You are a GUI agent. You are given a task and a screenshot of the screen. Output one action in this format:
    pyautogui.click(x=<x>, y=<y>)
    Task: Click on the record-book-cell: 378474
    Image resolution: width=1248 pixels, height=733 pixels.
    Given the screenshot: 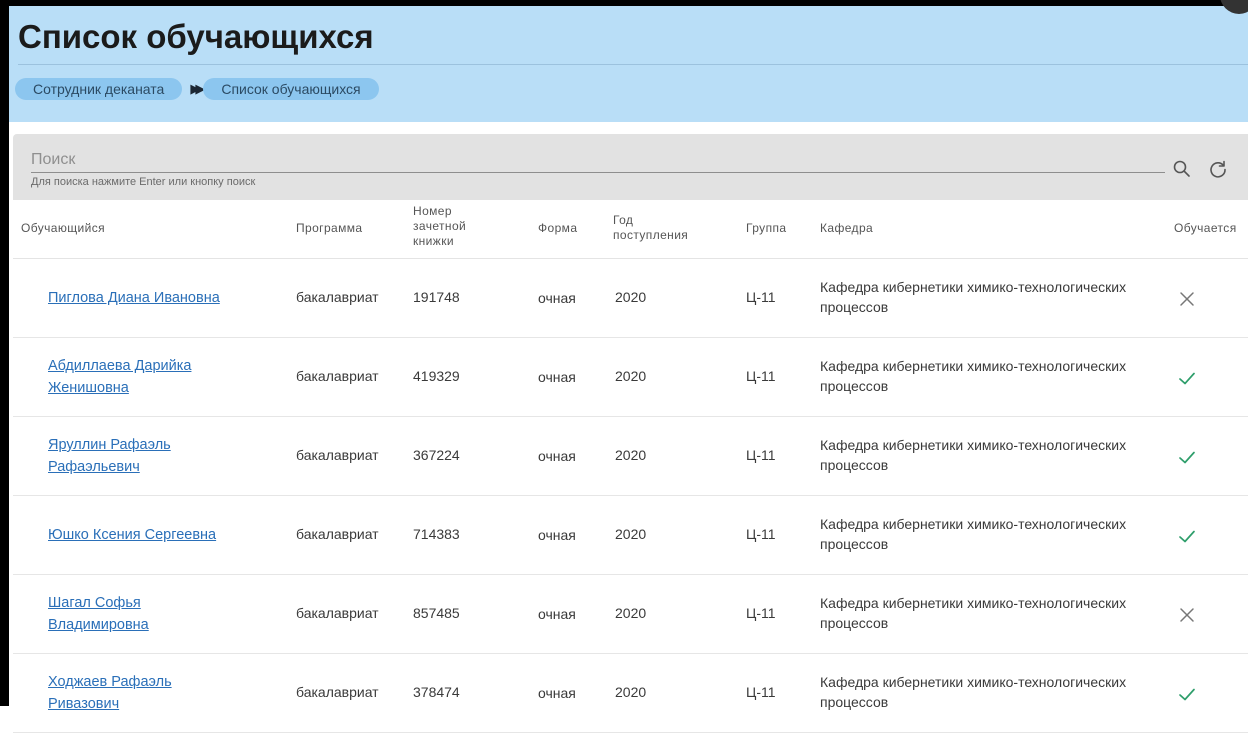 What is the action you would take?
    pyautogui.click(x=436, y=692)
    